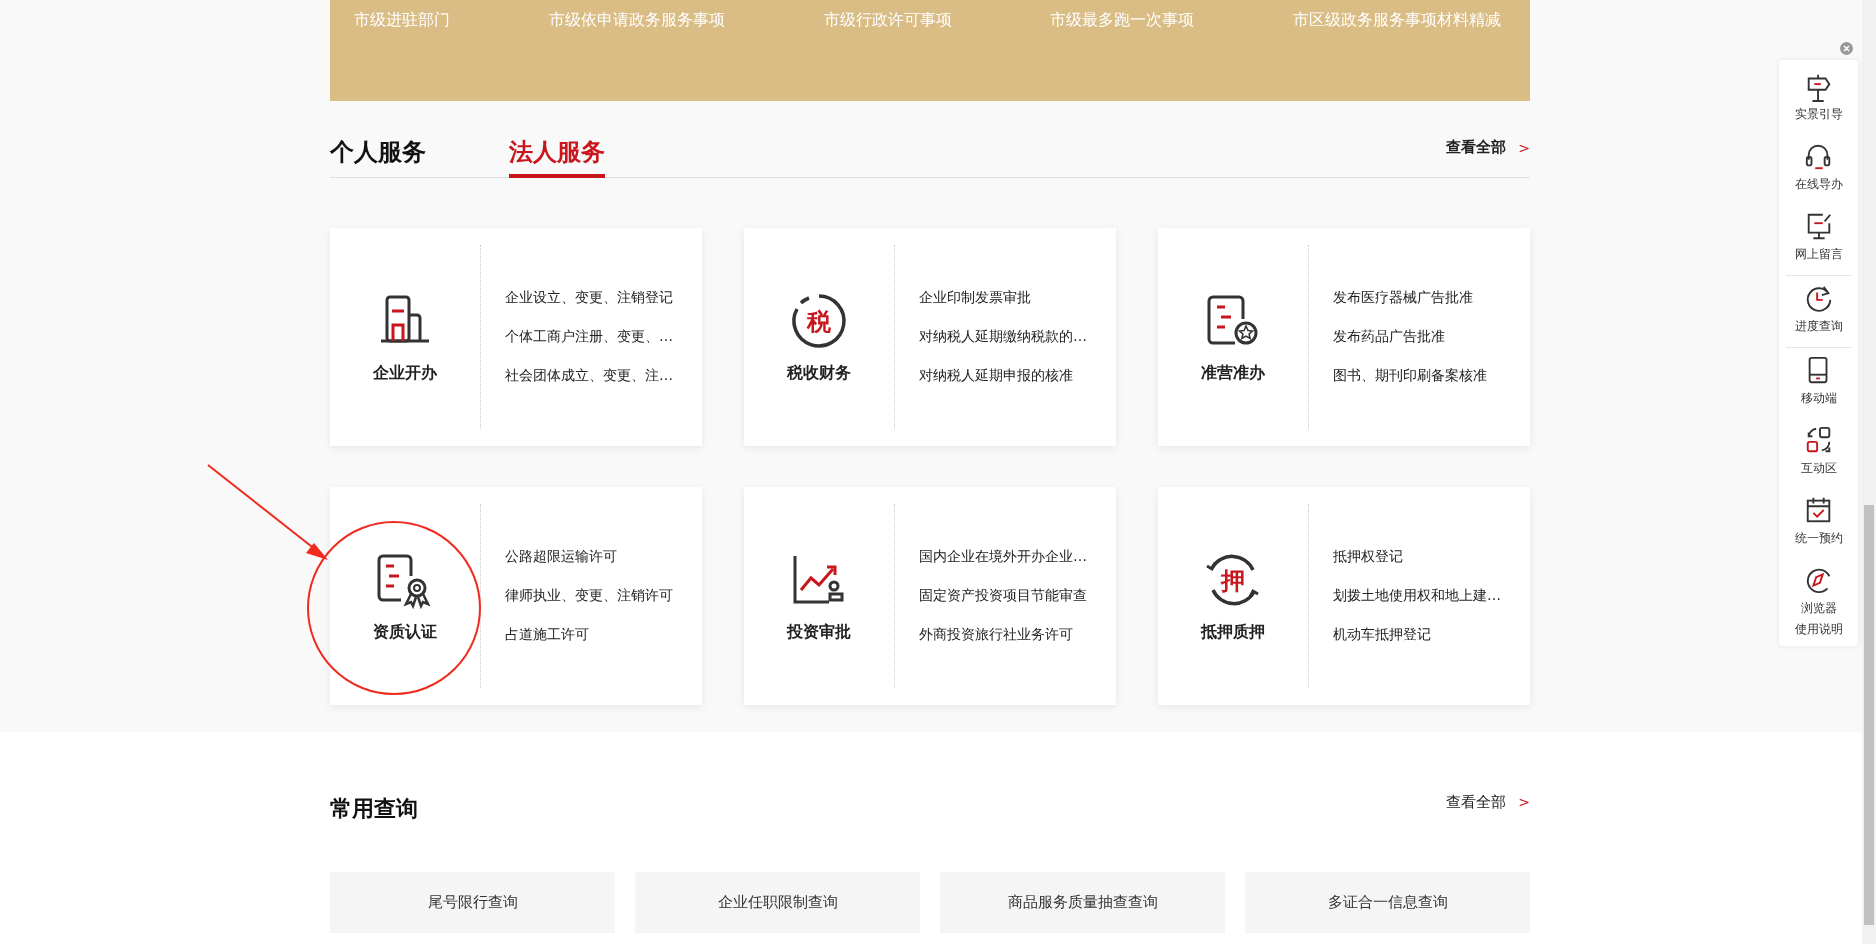 Image resolution: width=1876 pixels, height=944 pixels. Describe the element at coordinates (589, 635) in the screenshot. I see `service-link: 占道施工许可` at that location.